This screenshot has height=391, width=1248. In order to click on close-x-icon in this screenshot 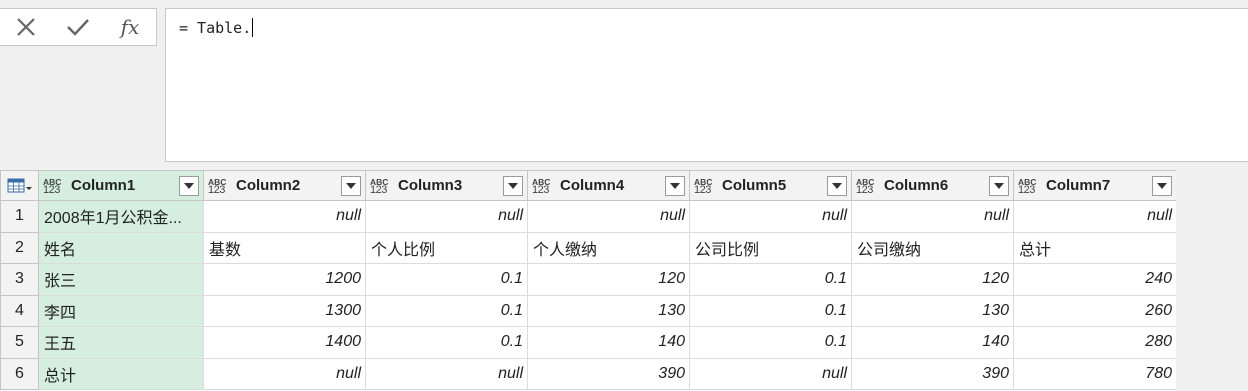, I will do `click(26, 27)`.